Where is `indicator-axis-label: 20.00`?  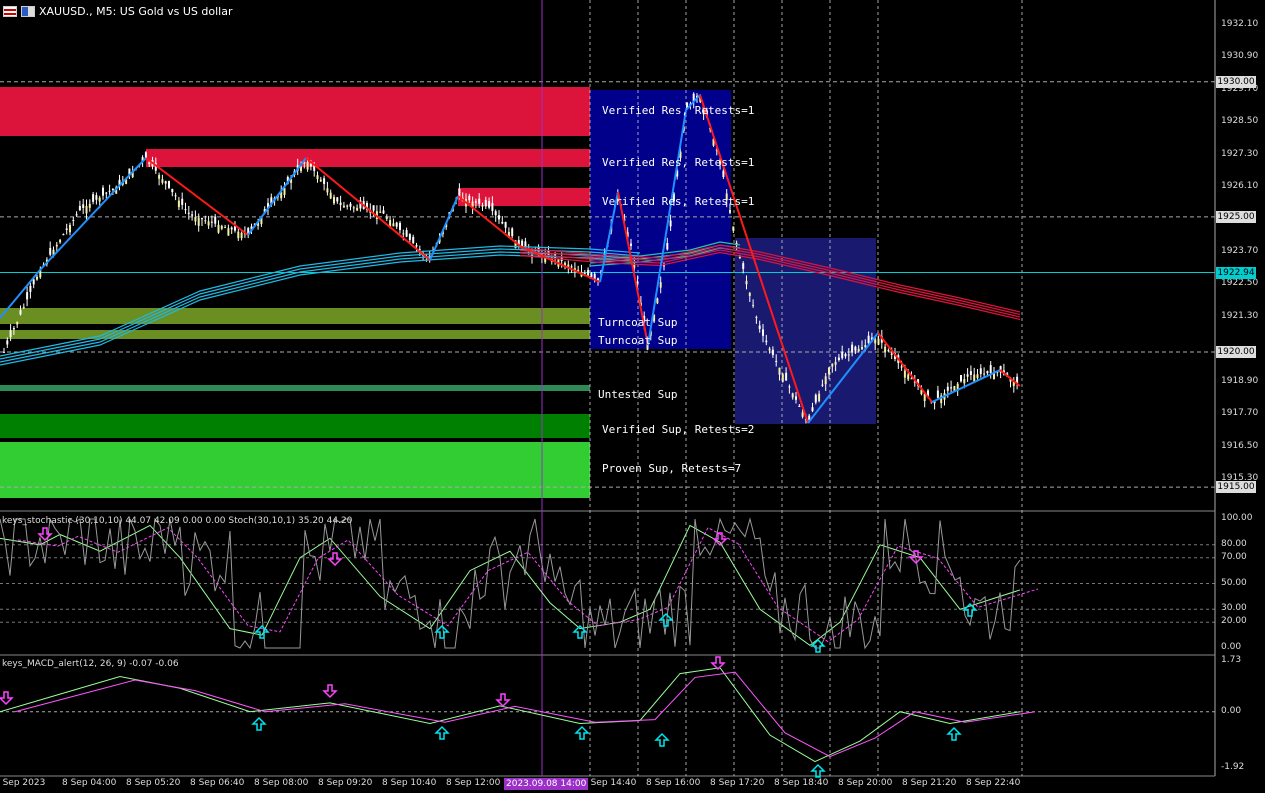
indicator-axis-label: 20.00 is located at coordinates (1234, 621).